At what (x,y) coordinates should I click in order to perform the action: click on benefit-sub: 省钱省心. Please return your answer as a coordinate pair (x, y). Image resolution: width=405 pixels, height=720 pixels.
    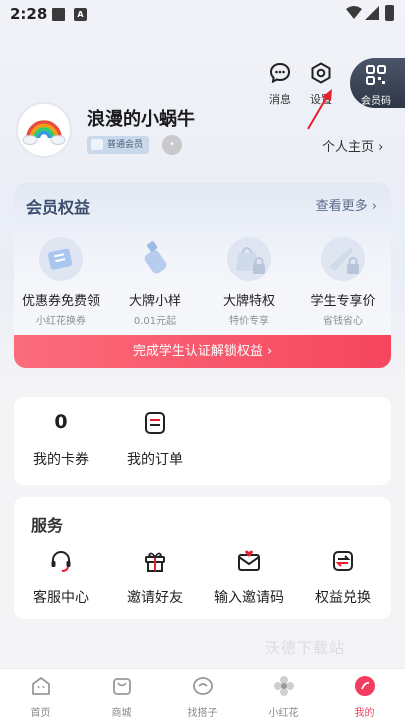
    Looking at the image, I should click on (343, 321).